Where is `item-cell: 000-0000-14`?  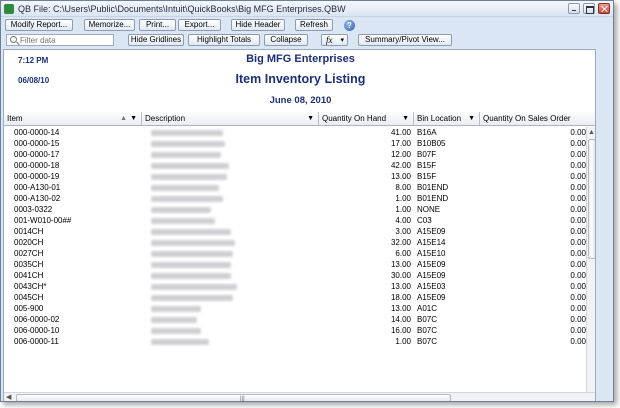
item-cell: 000-0000-14 is located at coordinates (37, 132).